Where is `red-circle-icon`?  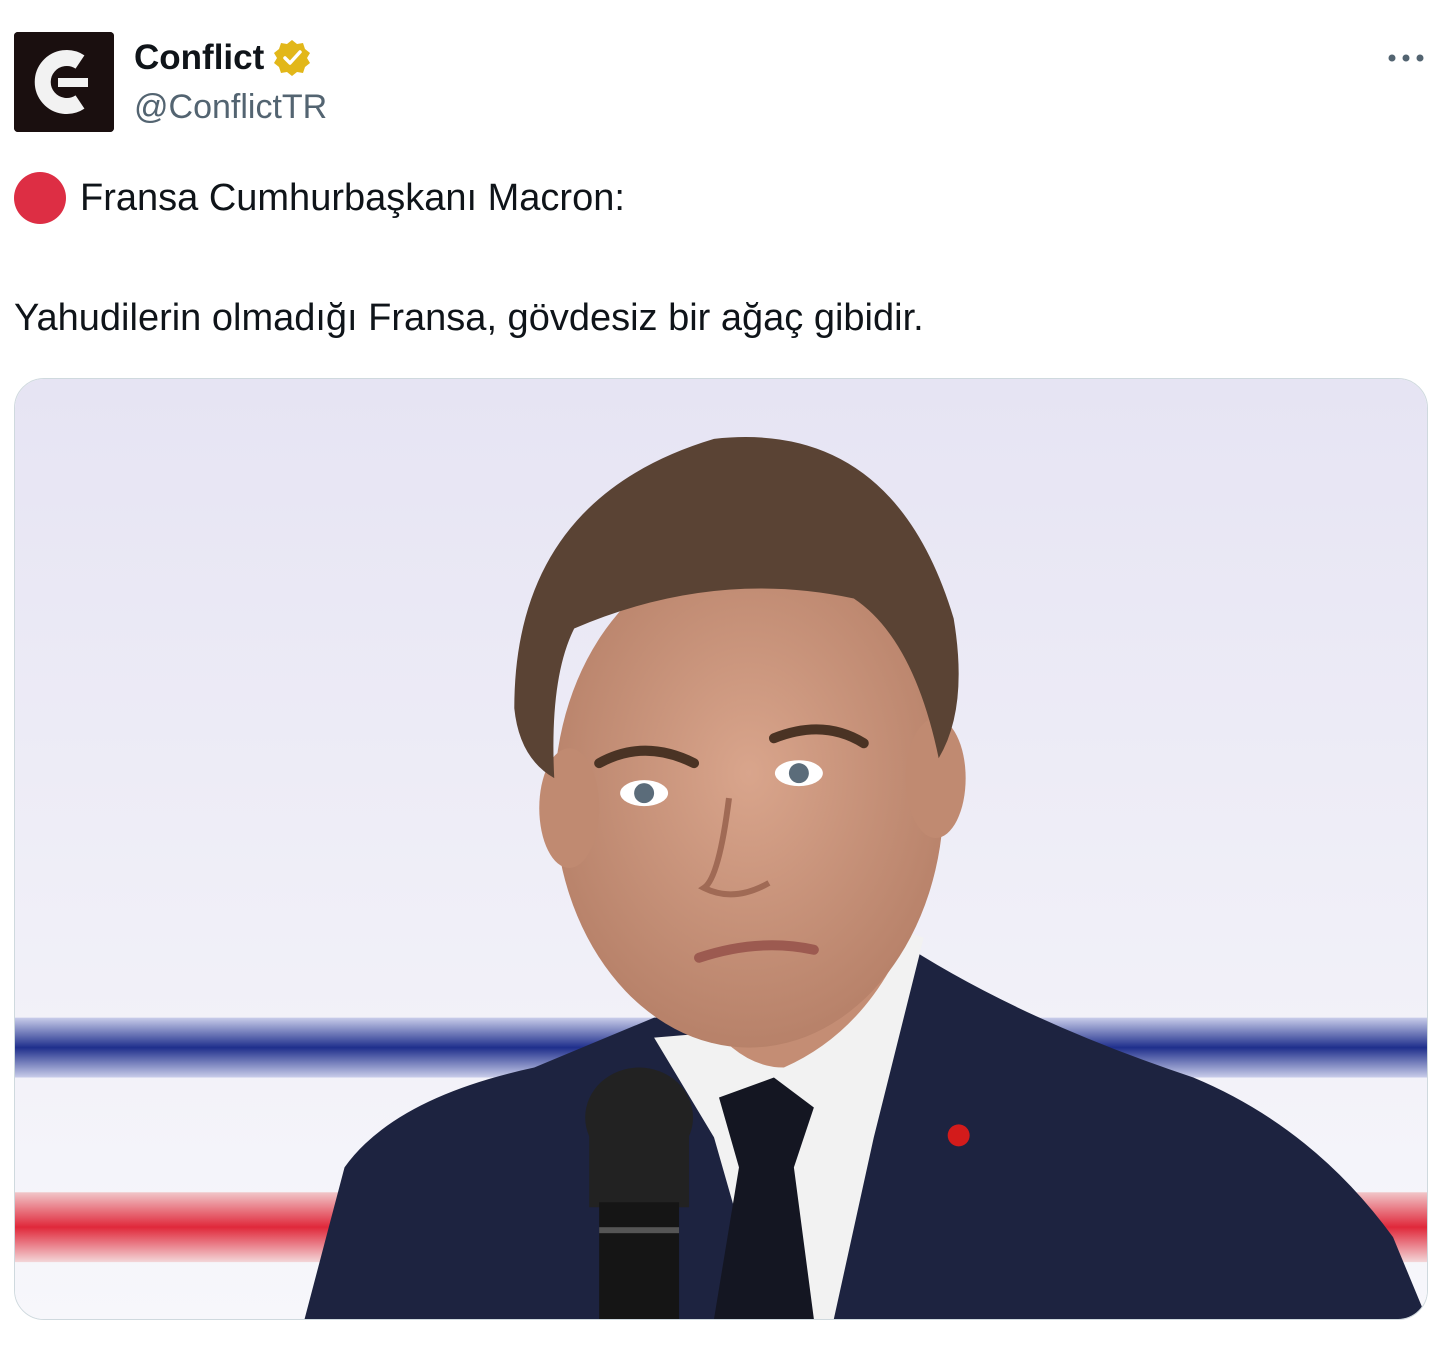
red-circle-icon is located at coordinates (40, 198).